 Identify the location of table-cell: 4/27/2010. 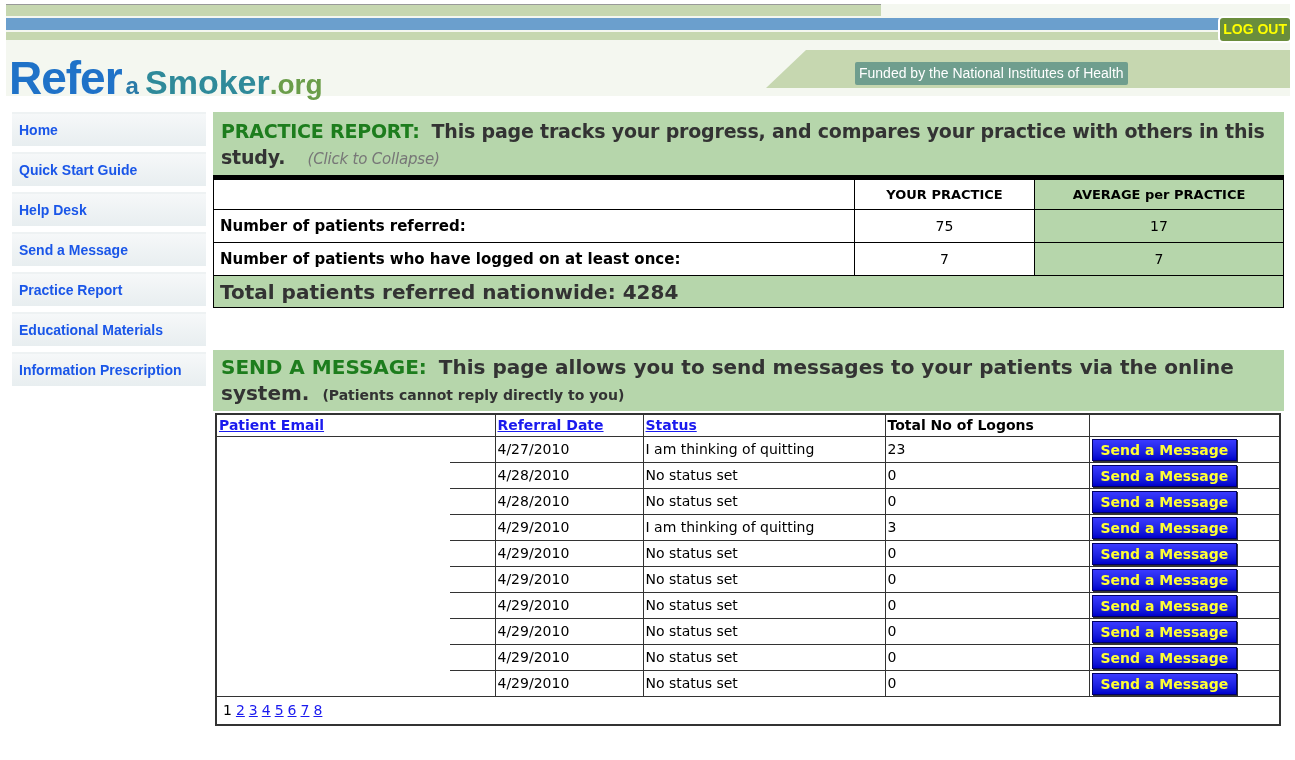
(569, 449).